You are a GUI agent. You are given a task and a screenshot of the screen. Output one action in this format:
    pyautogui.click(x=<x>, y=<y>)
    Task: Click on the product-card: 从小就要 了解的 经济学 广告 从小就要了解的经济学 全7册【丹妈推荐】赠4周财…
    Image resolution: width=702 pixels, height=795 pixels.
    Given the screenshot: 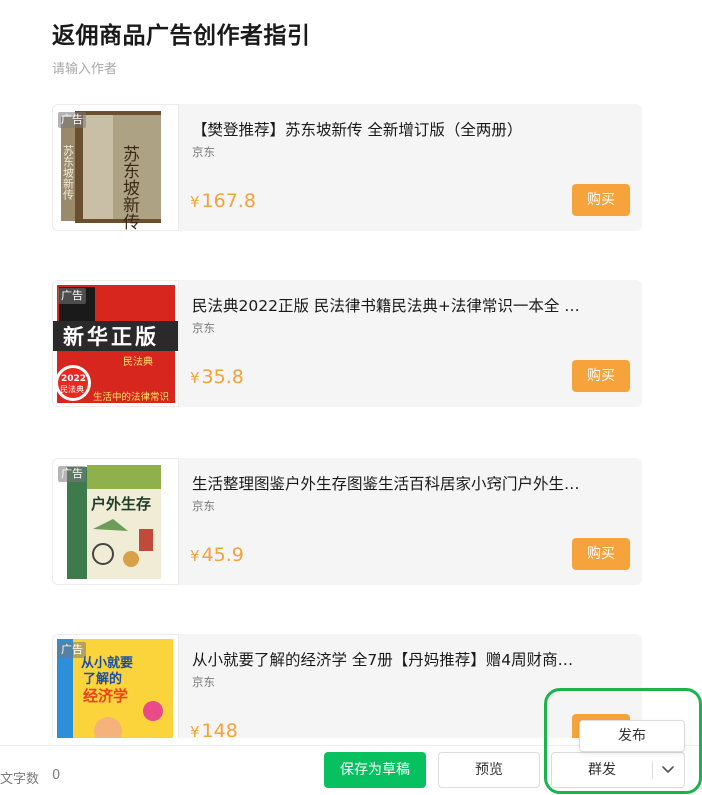 What is the action you would take?
    pyautogui.click(x=347, y=686)
    